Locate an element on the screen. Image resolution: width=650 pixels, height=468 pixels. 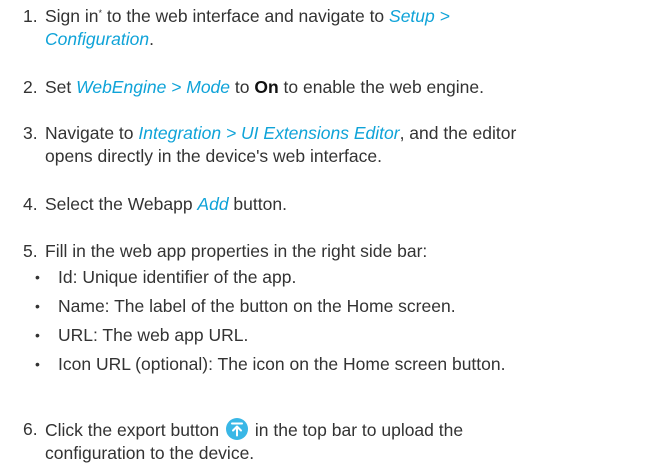
setting-value-on: On is located at coordinates (266, 87).